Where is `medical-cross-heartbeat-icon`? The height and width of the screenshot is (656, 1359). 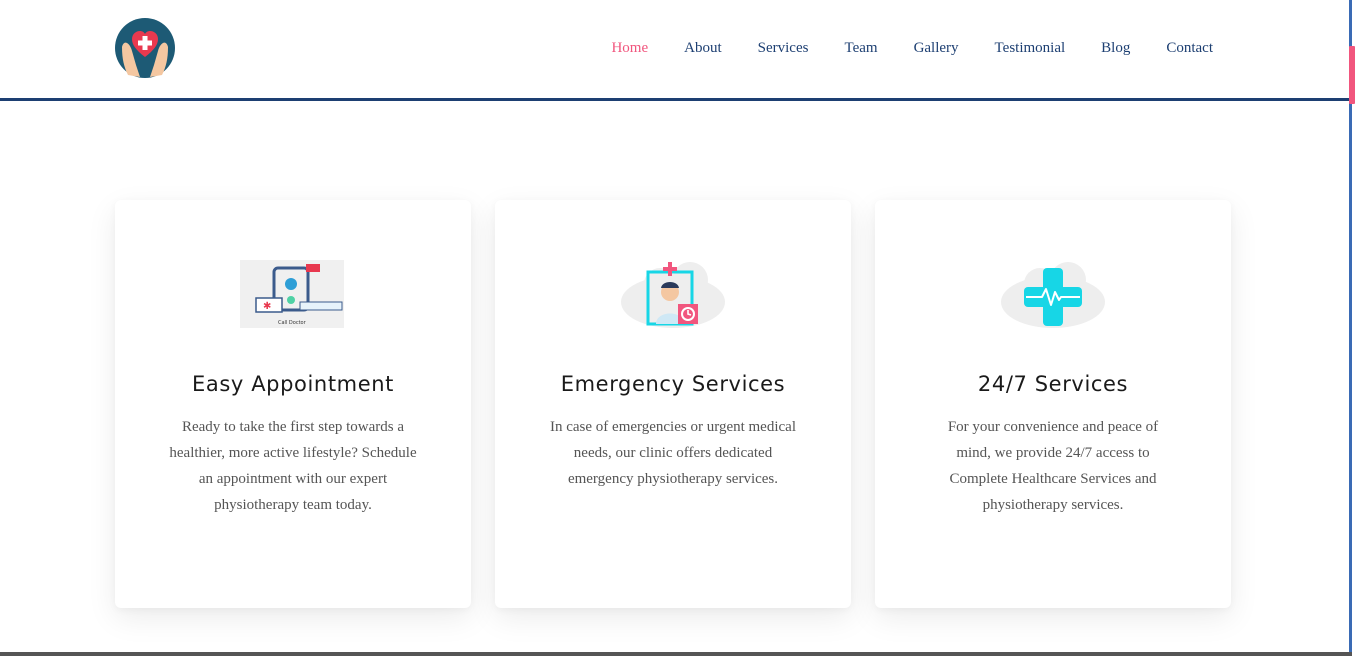
medical-cross-heartbeat-icon is located at coordinates (1053, 295).